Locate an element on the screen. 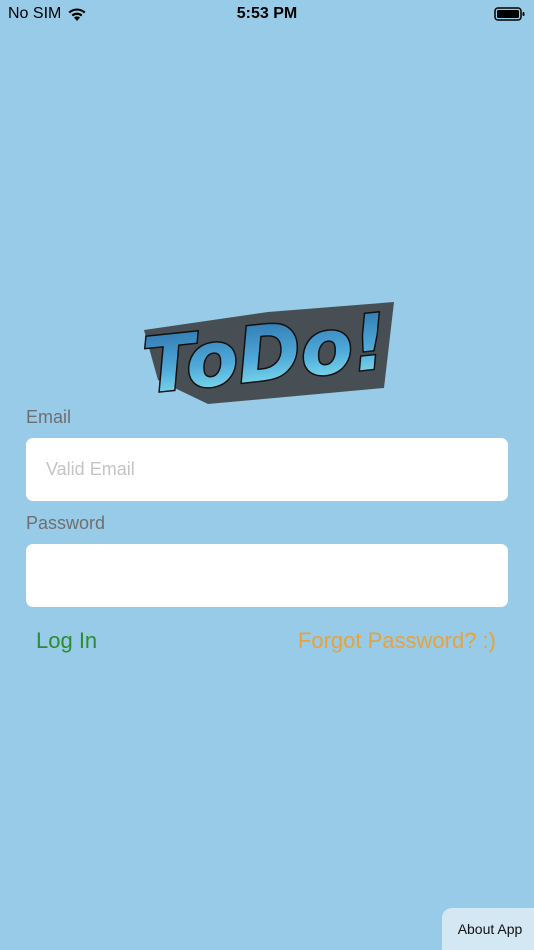  clock: 5:53 PM is located at coordinates (267, 13).